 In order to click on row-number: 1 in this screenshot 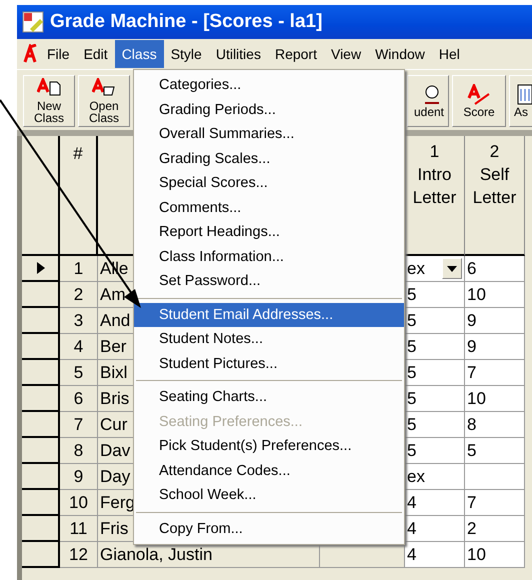, I will do `click(79, 269)`.